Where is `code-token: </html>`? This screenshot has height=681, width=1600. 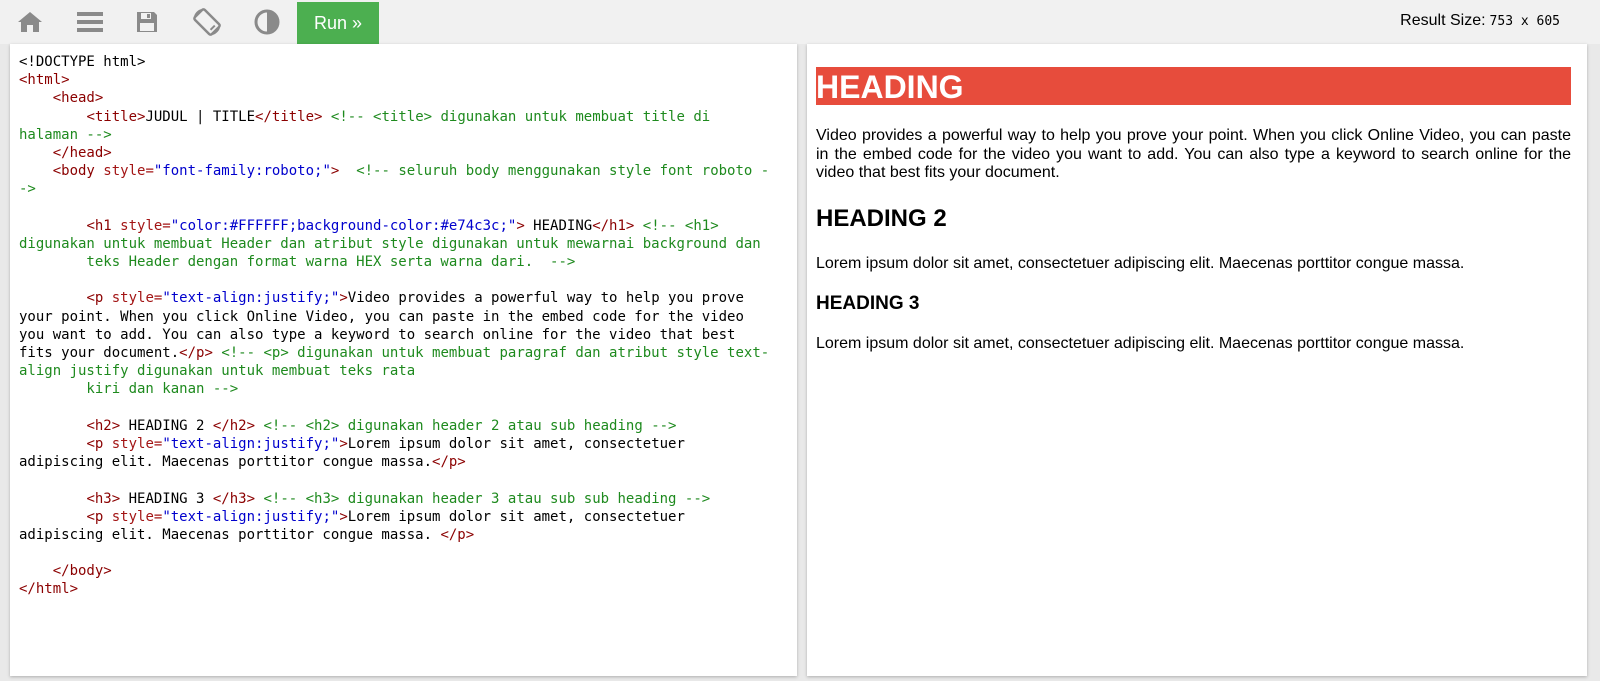 code-token: </html> is located at coordinates (49, 589).